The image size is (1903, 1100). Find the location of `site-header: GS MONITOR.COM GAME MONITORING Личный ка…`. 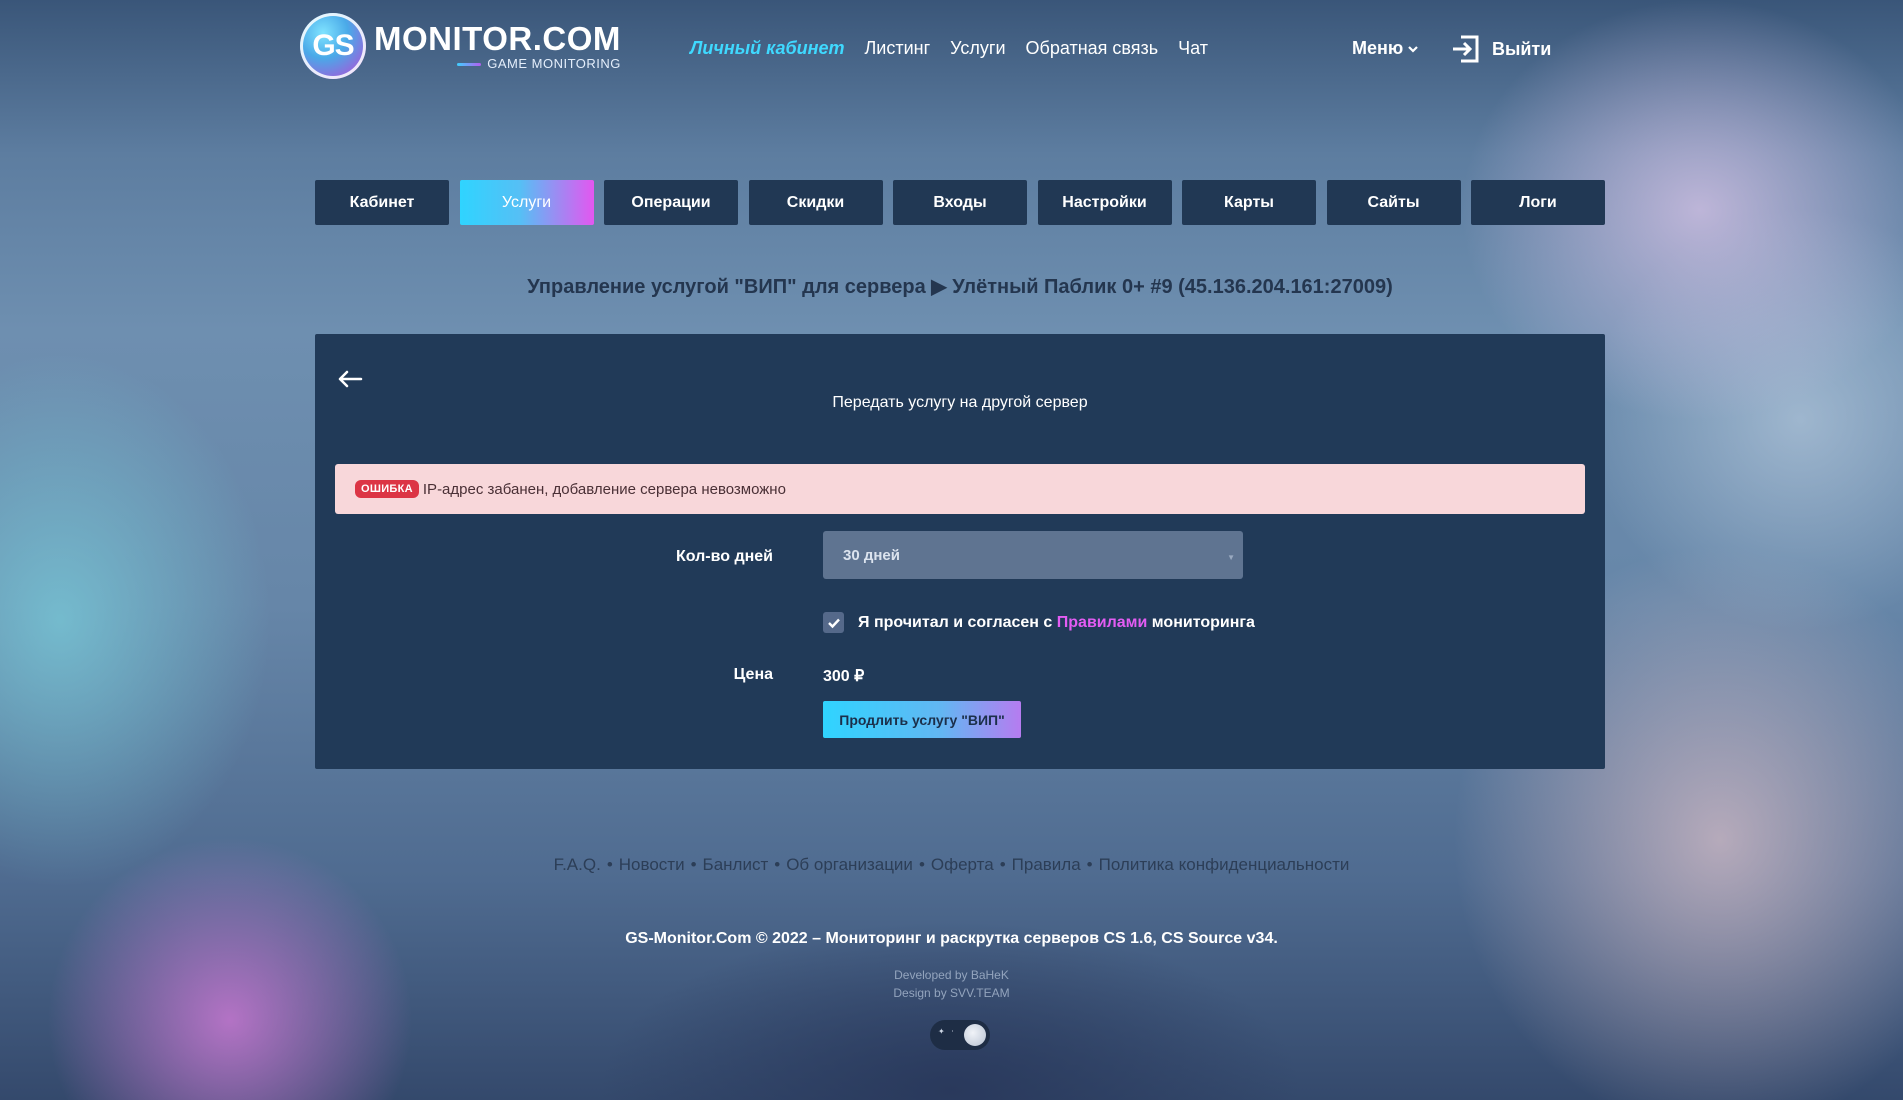

site-header: GS MONITOR.COM GAME MONITORING Личный ка… is located at coordinates (951, 50).